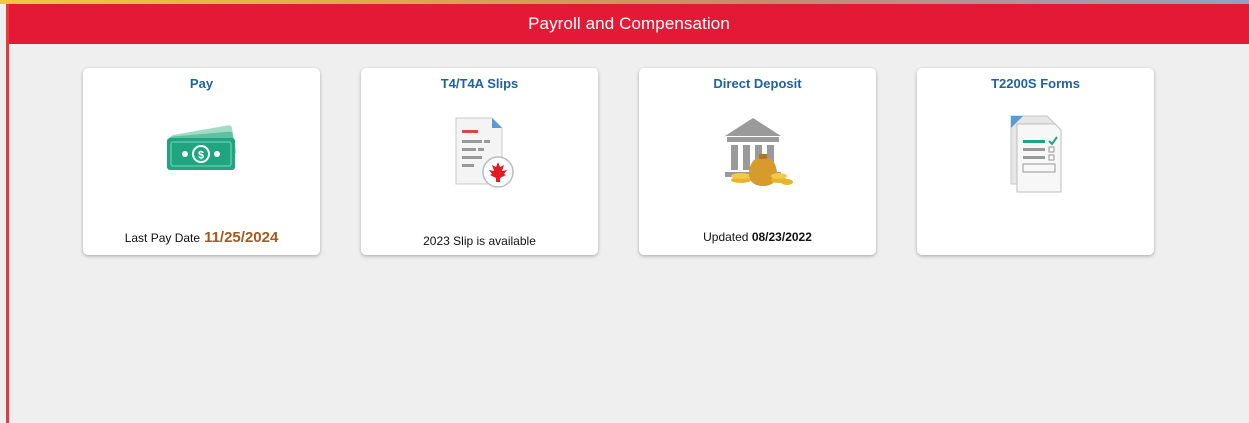 The width and height of the screenshot is (1249, 423). Describe the element at coordinates (201, 83) in the screenshot. I see `tile-pay-title: Pay` at that location.